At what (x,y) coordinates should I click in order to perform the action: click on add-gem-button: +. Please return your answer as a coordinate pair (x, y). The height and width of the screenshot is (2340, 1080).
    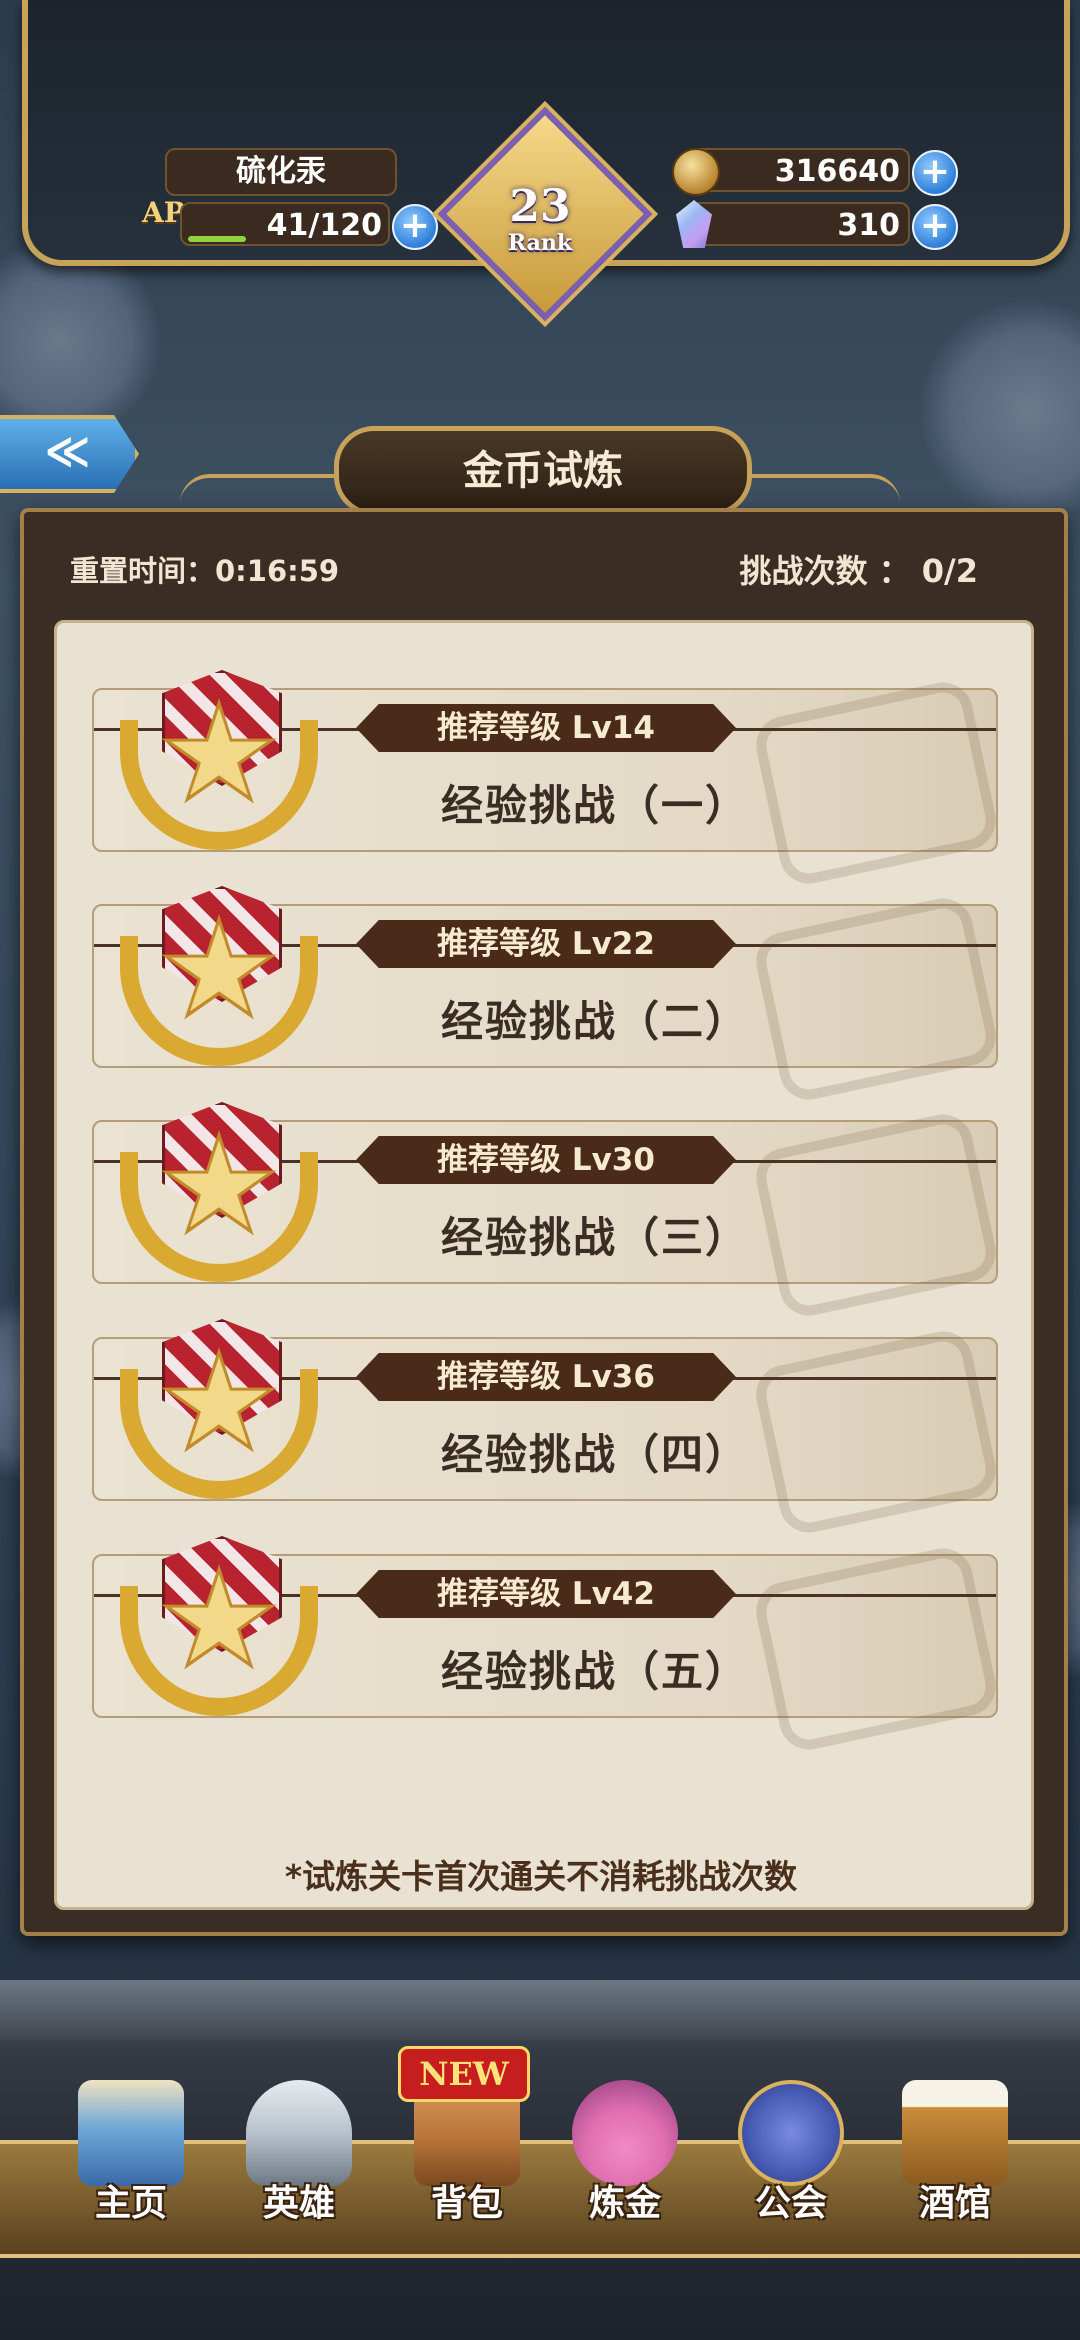
    Looking at the image, I should click on (935, 227).